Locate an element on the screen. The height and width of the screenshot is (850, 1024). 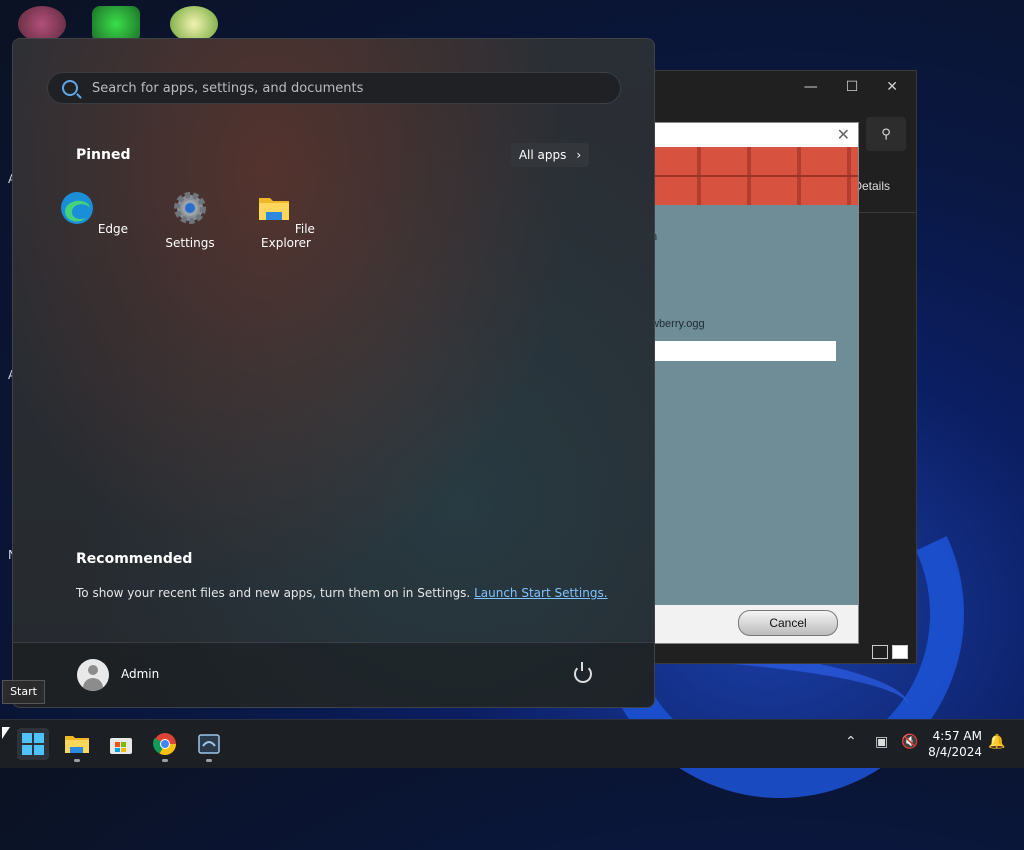
tiles-view-icon is located at coordinates (900, 652).